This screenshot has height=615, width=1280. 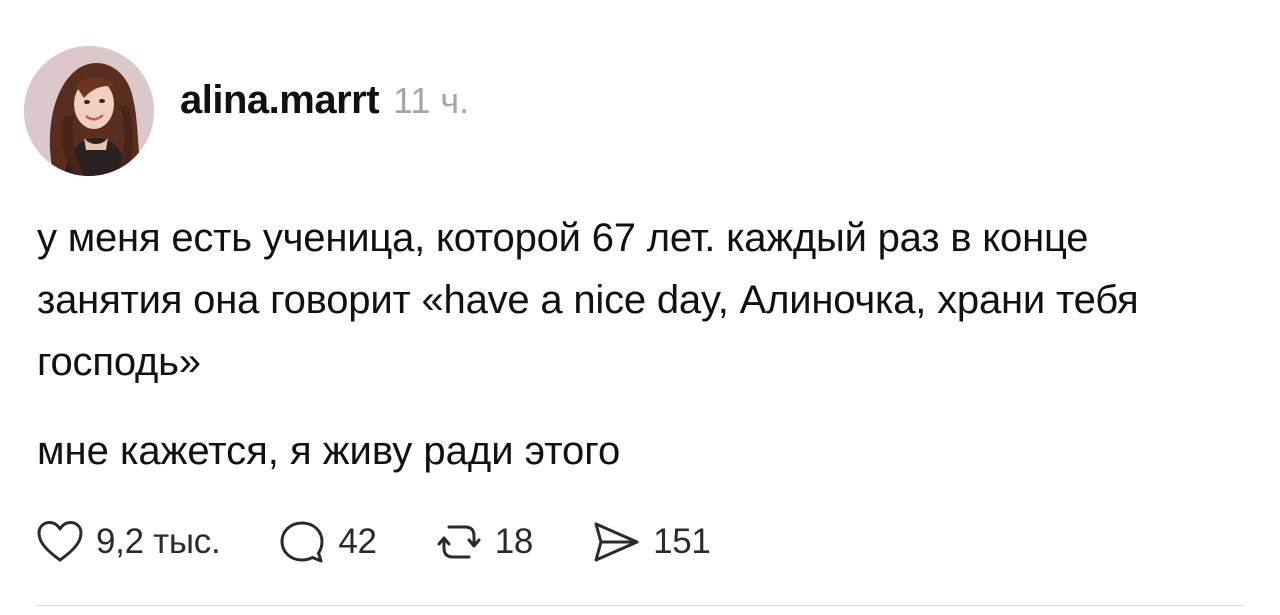 I want to click on username: alina.marrt, so click(x=280, y=100).